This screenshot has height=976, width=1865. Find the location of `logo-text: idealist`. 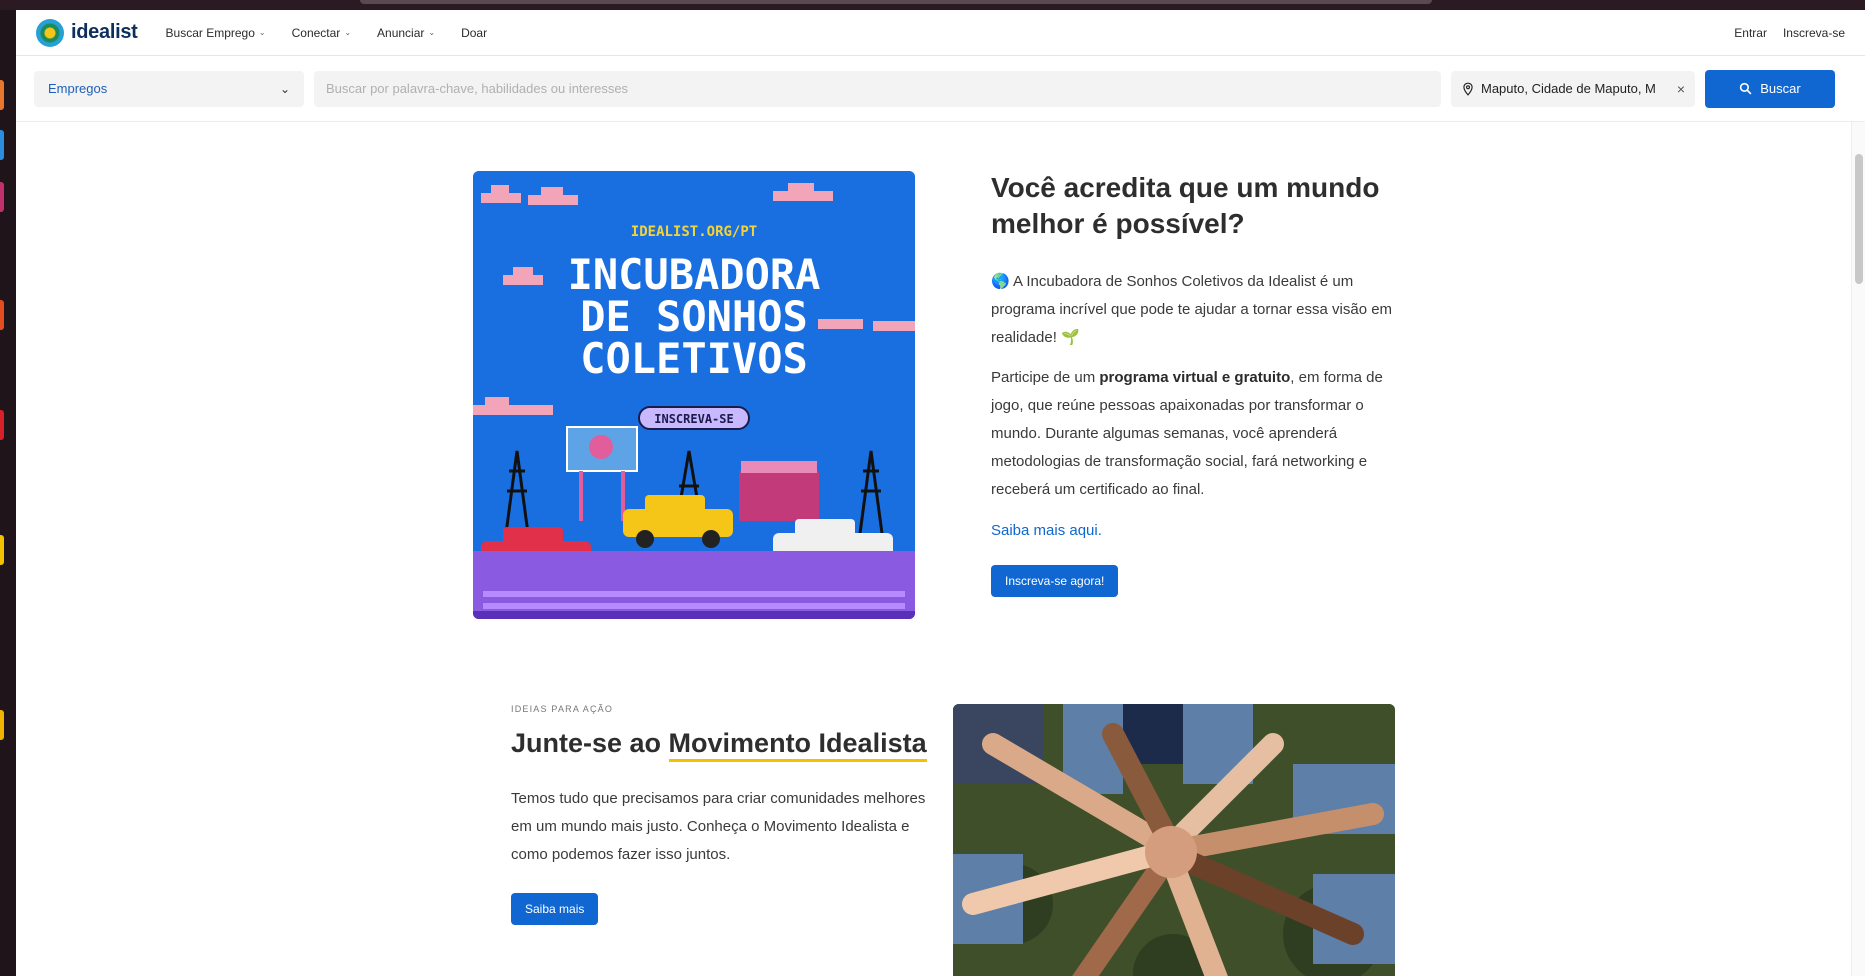

logo-text: idealist is located at coordinates (104, 32).